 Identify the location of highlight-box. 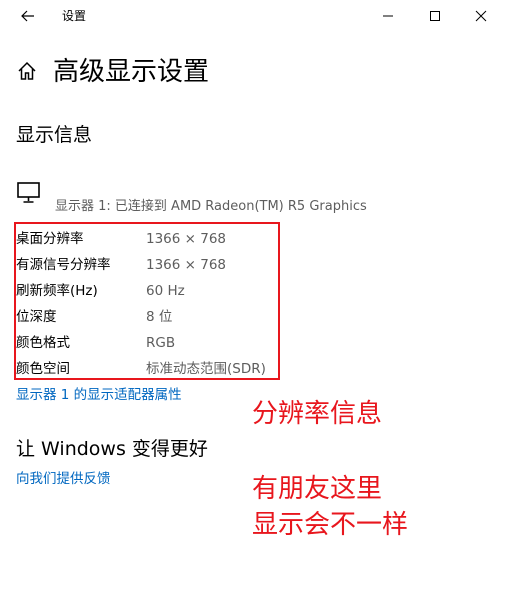
(147, 301).